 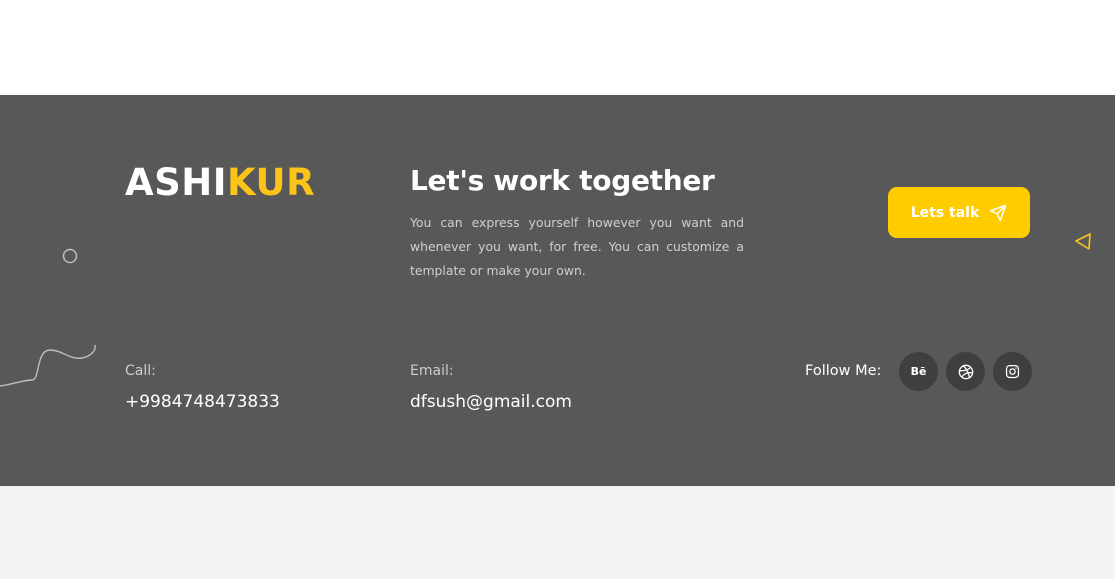 I want to click on lets-talk-button: Lets talk, so click(x=959, y=212).